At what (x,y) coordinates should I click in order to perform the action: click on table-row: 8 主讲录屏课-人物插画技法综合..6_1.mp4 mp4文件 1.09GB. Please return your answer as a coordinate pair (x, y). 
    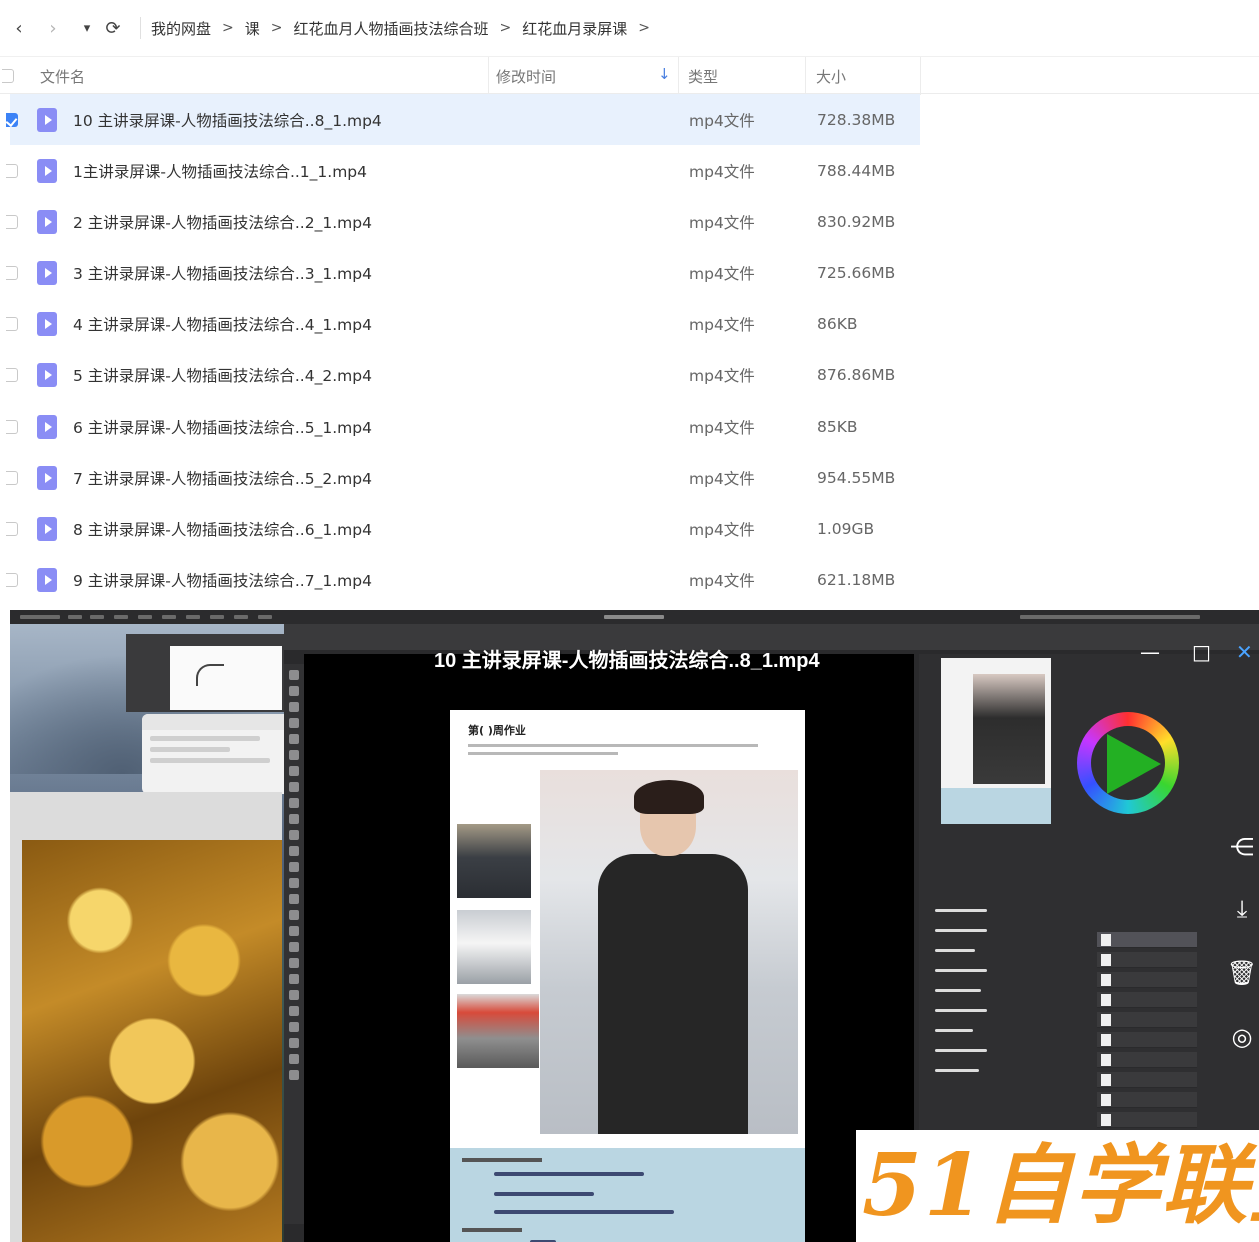
    Looking at the image, I should click on (629, 529).